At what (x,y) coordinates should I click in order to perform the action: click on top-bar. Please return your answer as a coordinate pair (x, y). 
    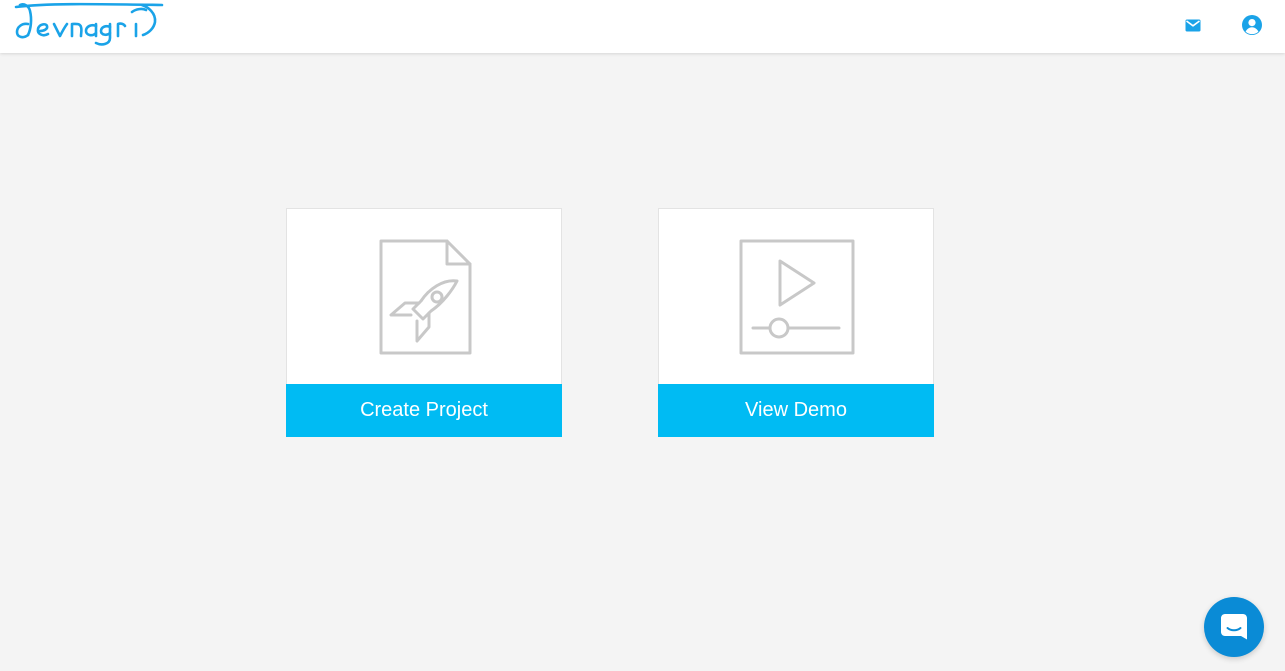
    Looking at the image, I should click on (642, 26).